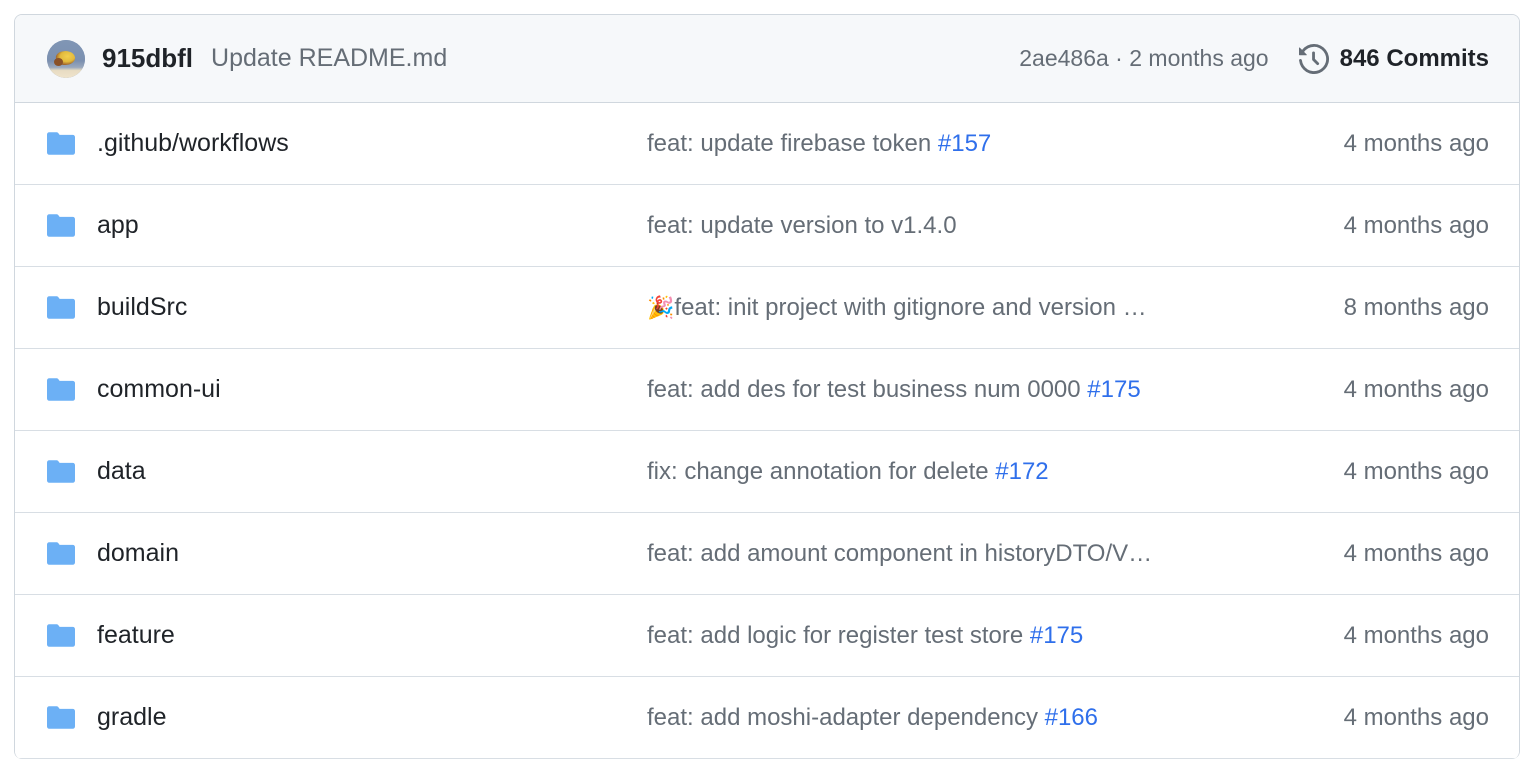 This screenshot has height=784, width=1534. What do you see at coordinates (1021, 471) in the screenshot?
I see `pull-request-link: #172` at bounding box center [1021, 471].